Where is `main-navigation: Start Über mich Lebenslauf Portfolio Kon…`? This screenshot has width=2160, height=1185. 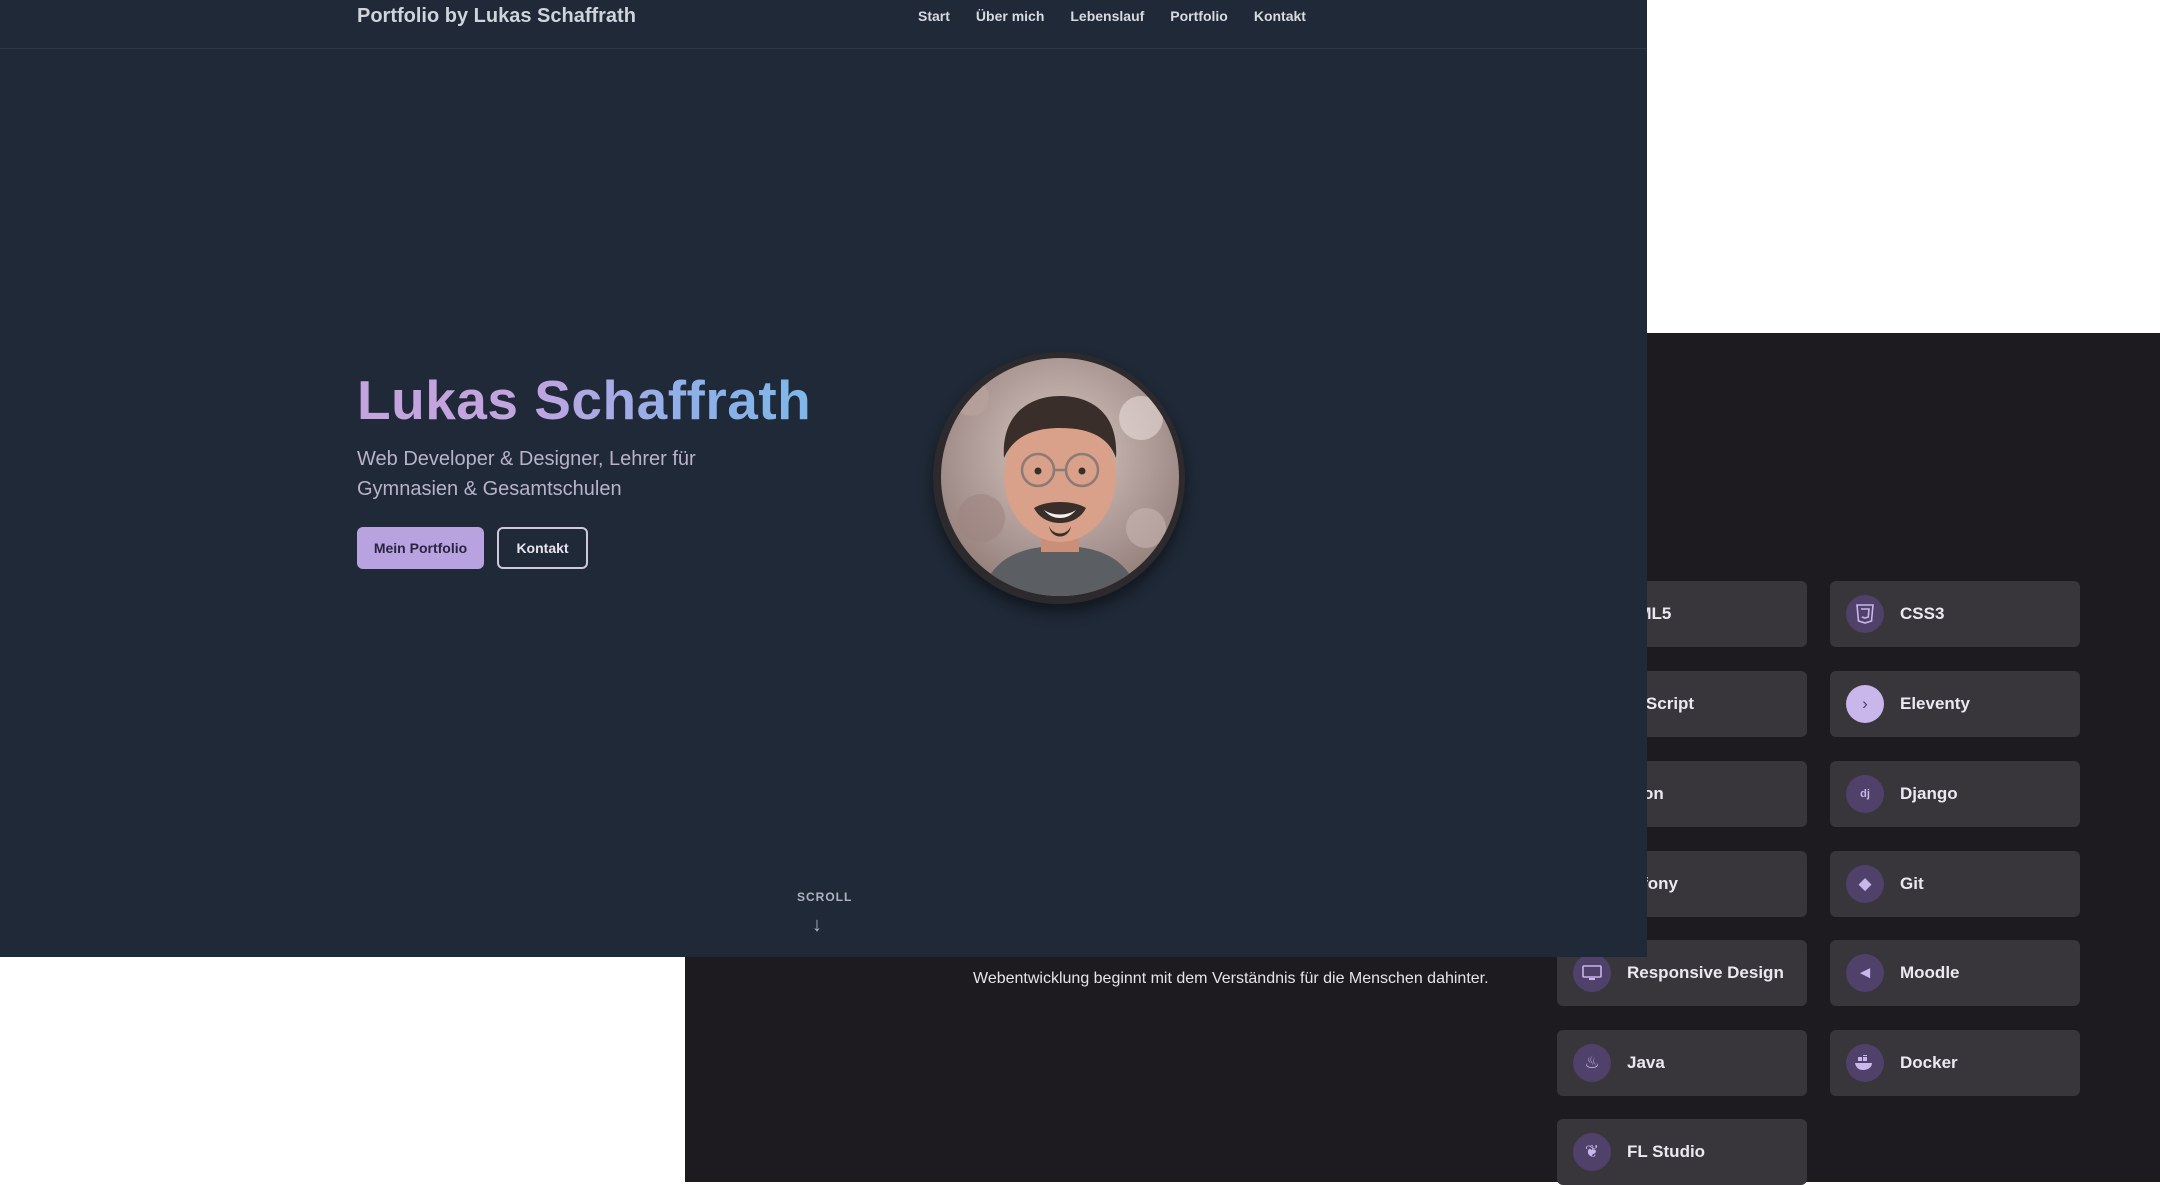
main-navigation: Start Über mich Lebenslauf Portfolio Kon… is located at coordinates (1112, 16).